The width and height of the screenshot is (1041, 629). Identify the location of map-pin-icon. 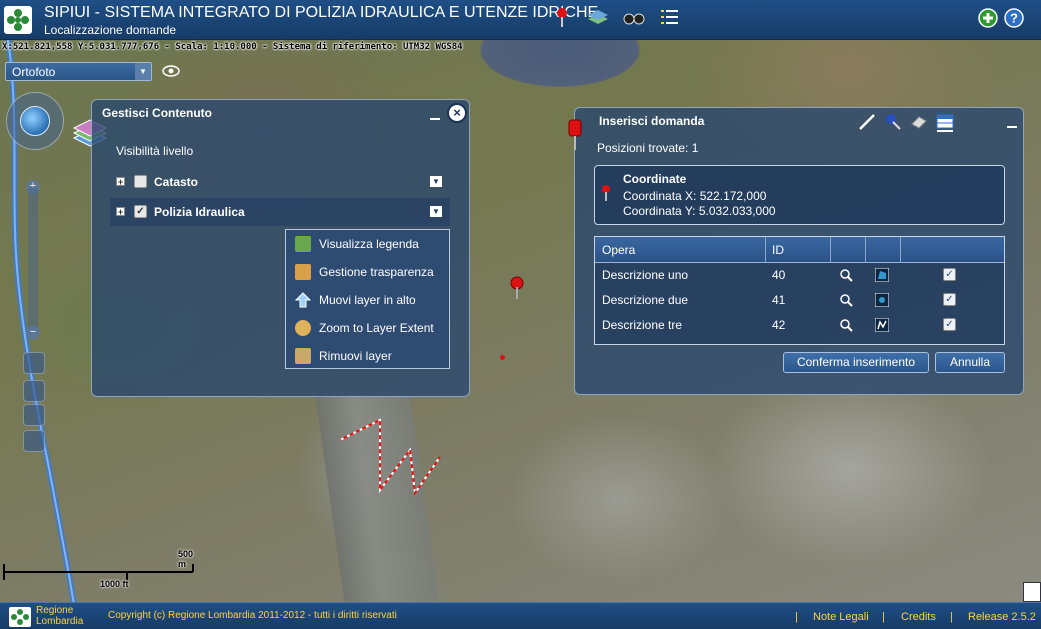
(517, 288).